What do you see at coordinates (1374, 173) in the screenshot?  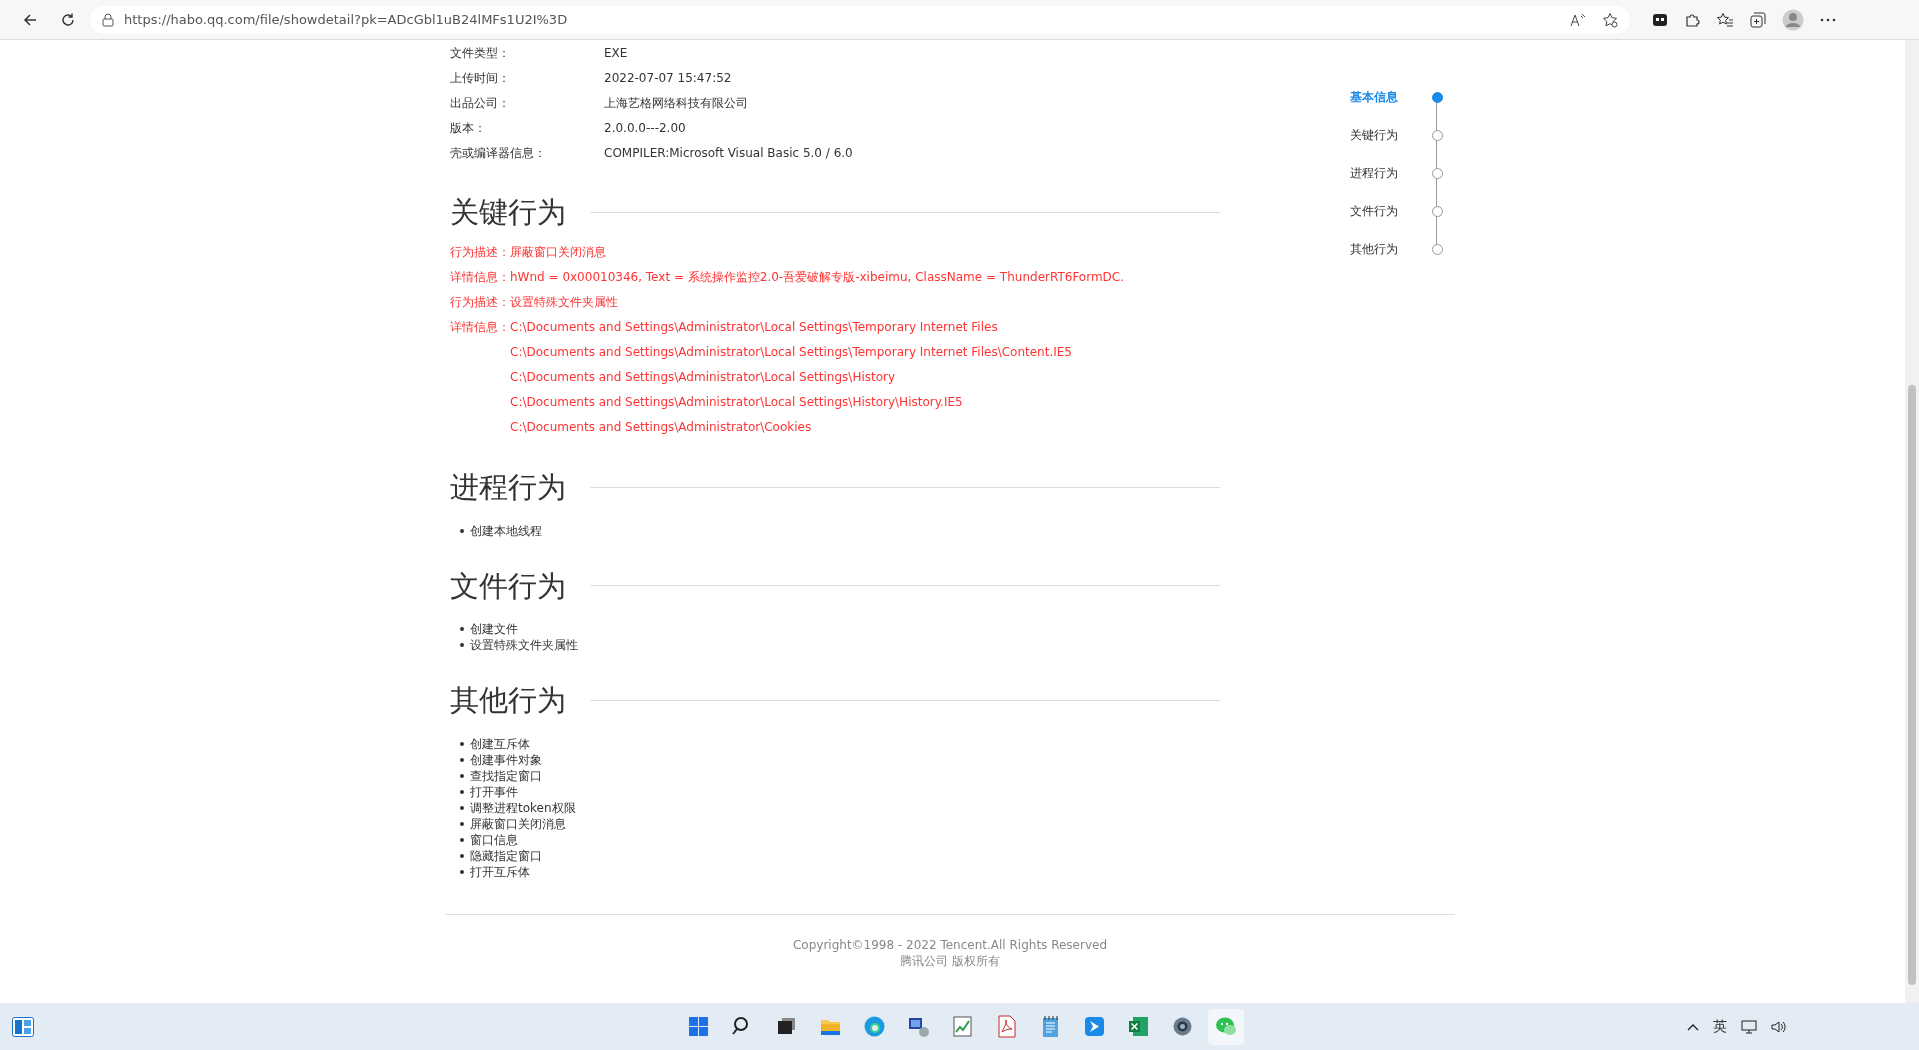 I see `nav-link: 进程行为` at bounding box center [1374, 173].